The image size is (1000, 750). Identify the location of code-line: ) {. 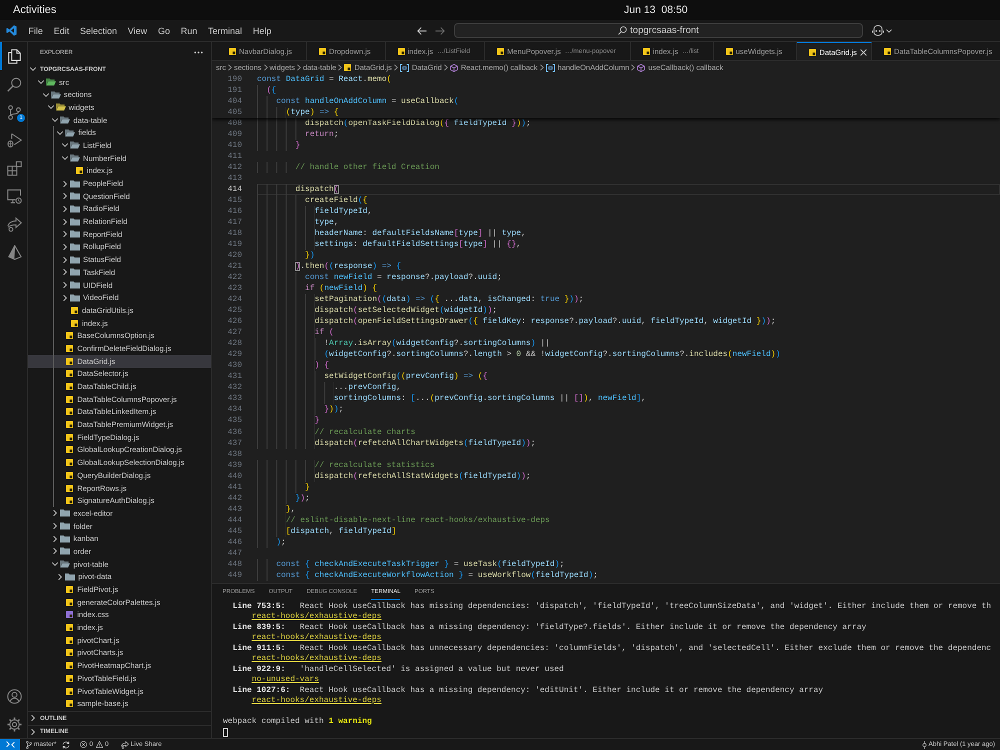
(293, 366).